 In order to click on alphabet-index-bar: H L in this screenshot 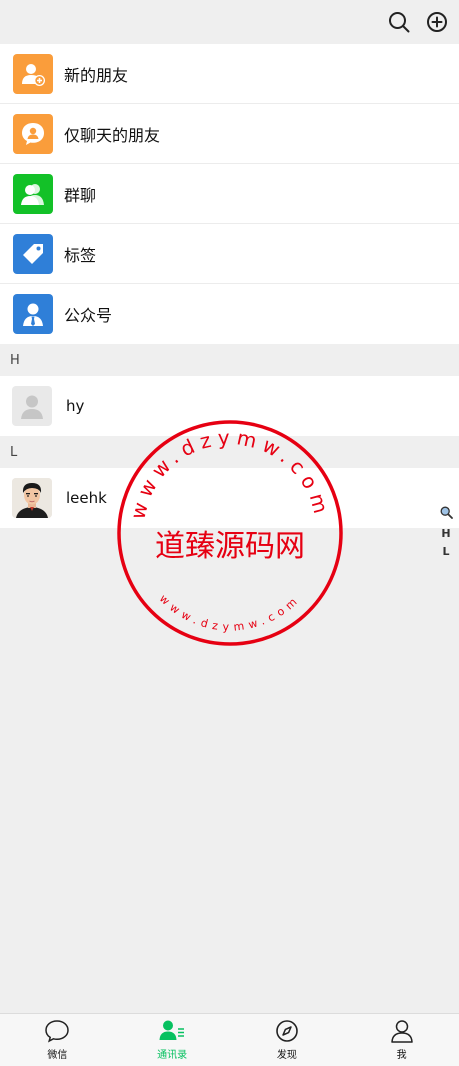, I will do `click(446, 532)`.